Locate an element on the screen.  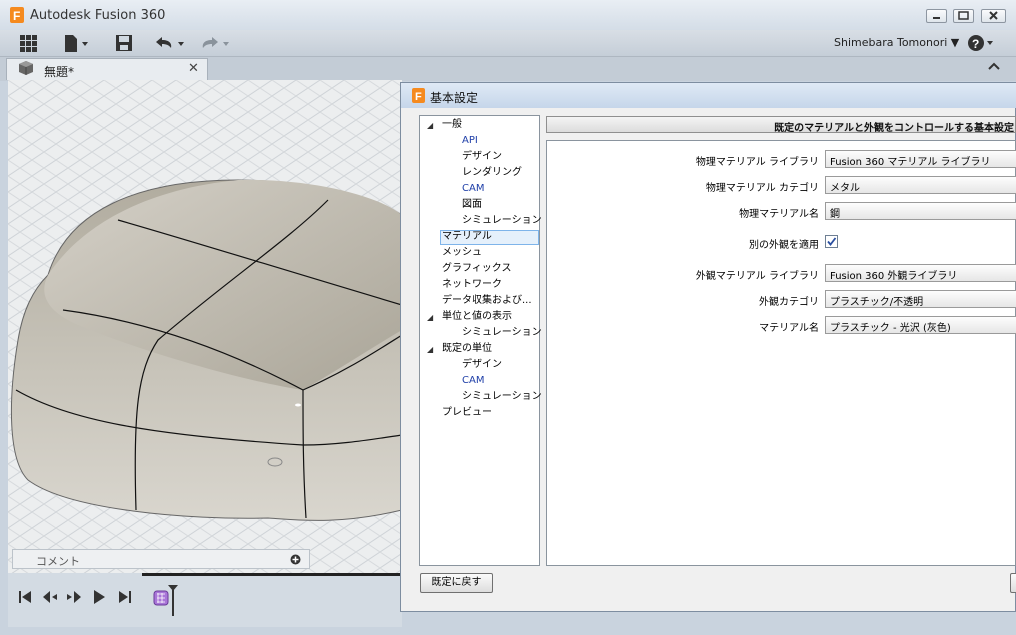
tree-item-network: ネットワーク is located at coordinates (472, 285).